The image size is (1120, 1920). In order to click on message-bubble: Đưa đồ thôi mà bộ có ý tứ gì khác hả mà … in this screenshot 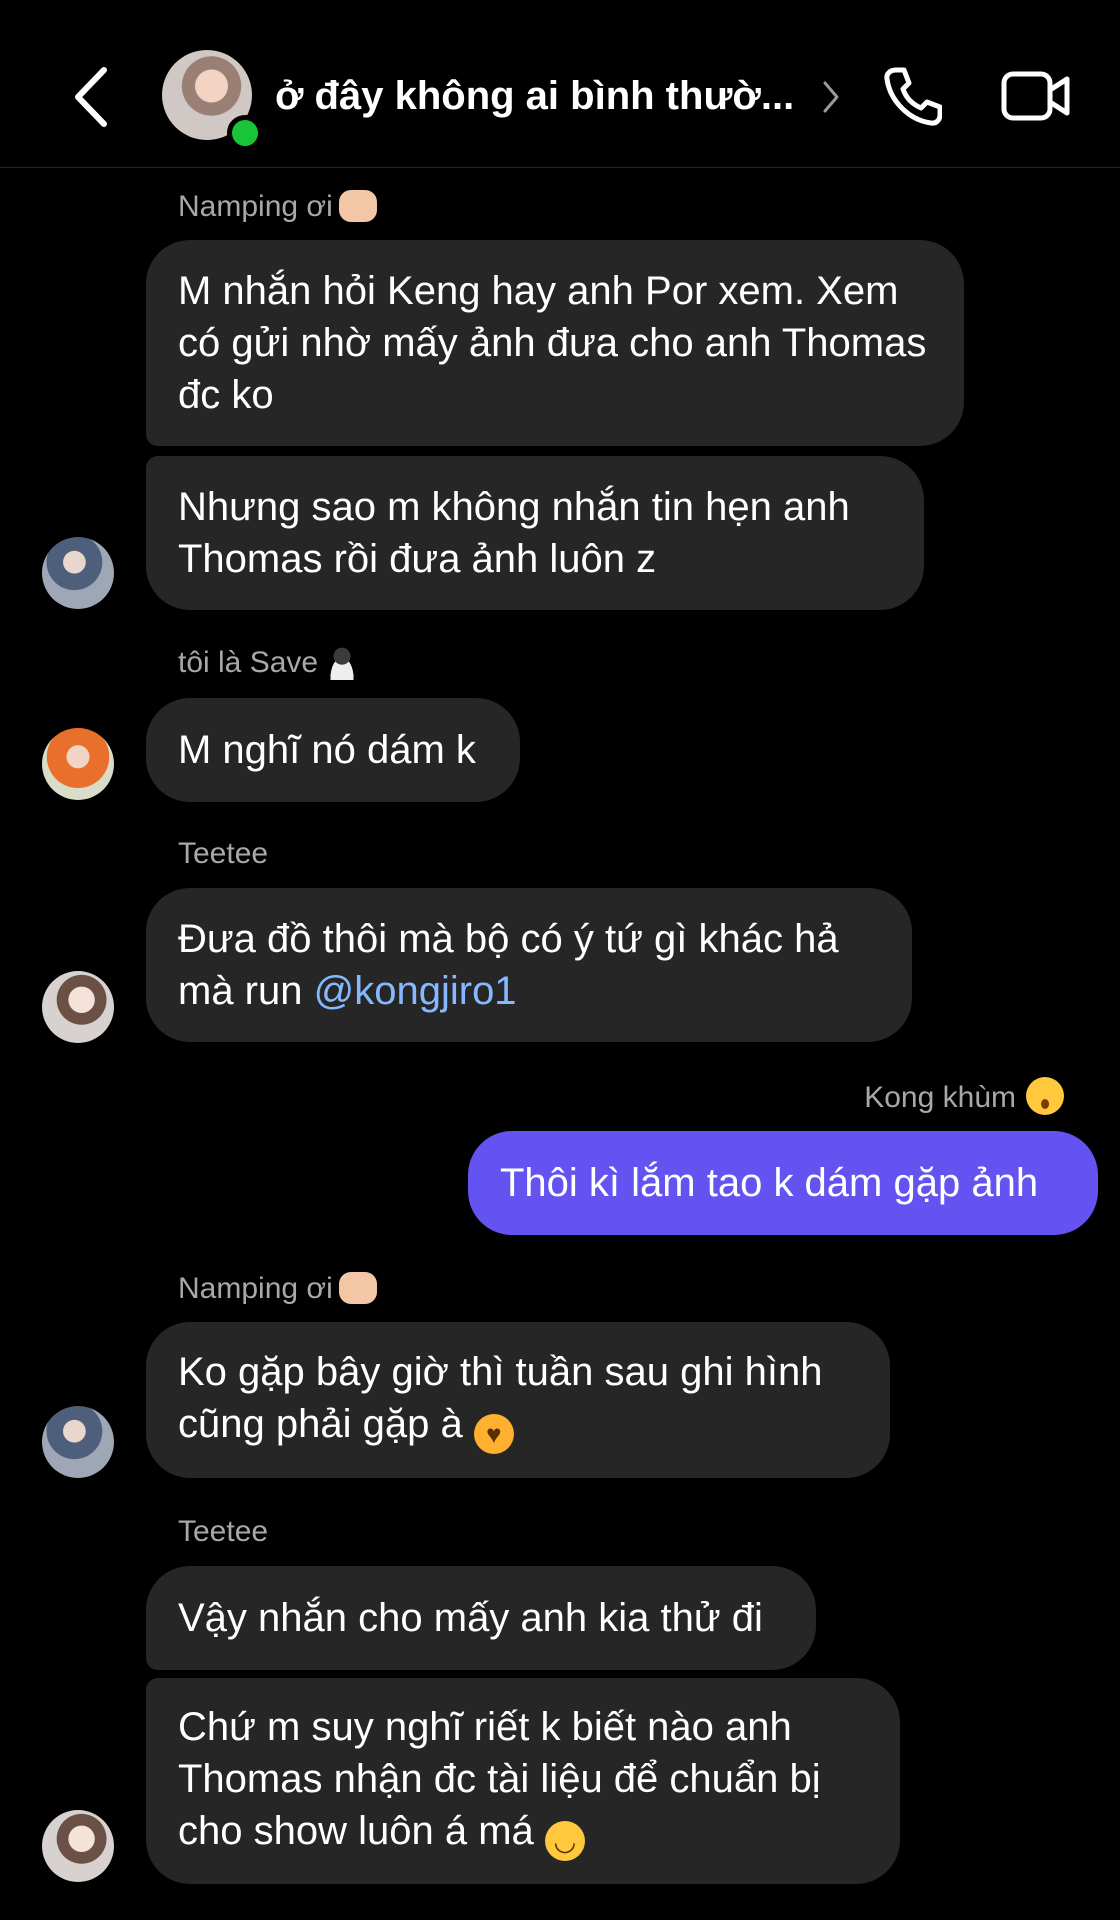, I will do `click(529, 965)`.